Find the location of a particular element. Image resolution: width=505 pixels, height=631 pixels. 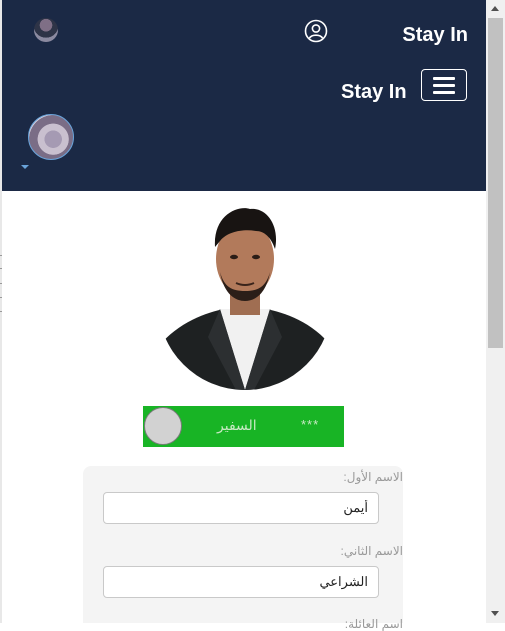

scroll-up-icon is located at coordinates (495, 8).